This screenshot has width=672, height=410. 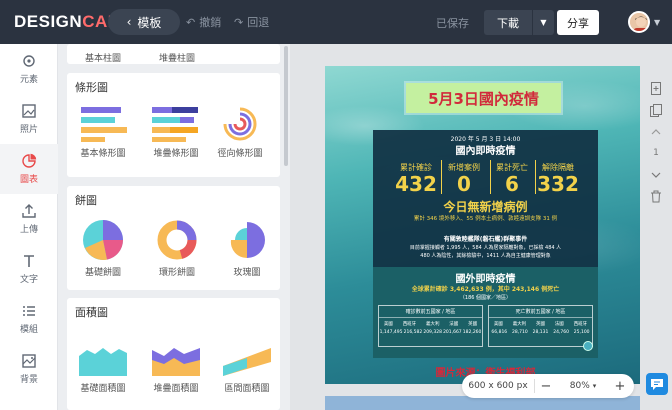 What do you see at coordinates (176, 273) in the screenshot?
I see `chart-thumb-label: 環形餅圖` at bounding box center [176, 273].